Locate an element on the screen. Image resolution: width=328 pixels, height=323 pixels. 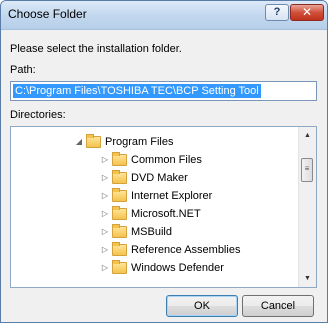
ok-button: OK is located at coordinates (202, 306).